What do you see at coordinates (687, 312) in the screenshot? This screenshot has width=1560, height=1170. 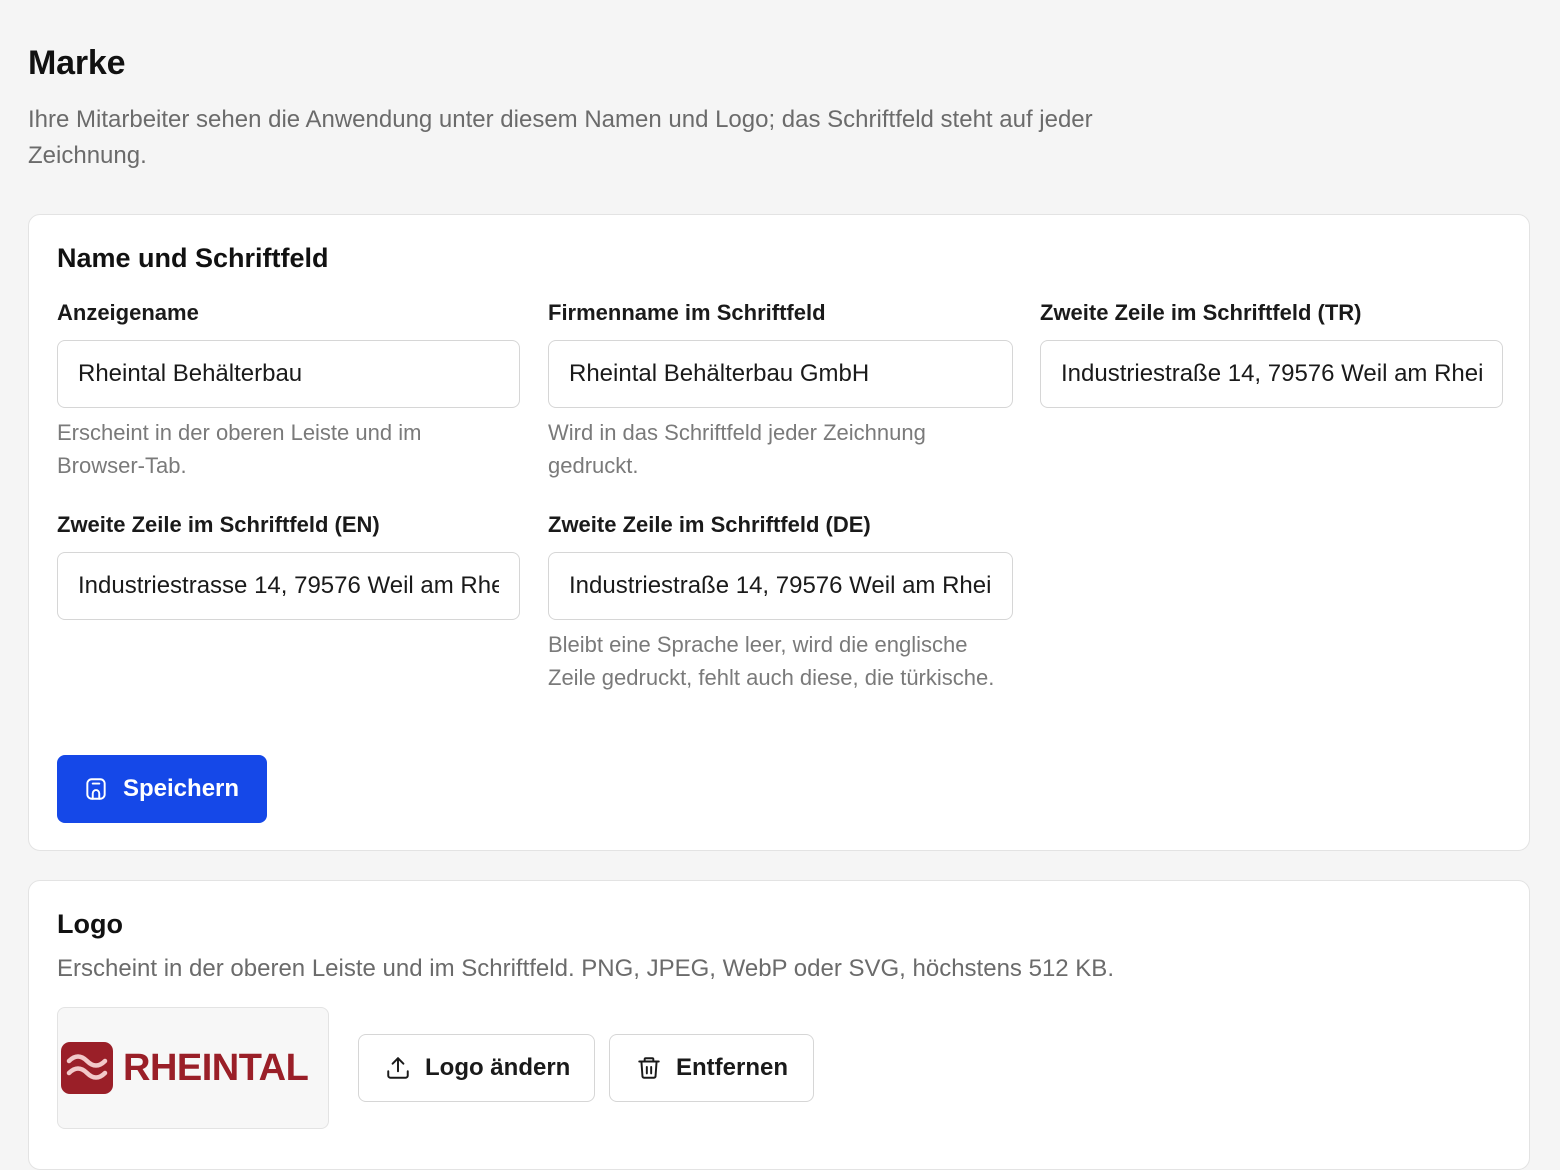 I see `company-name-label: Firmenname im Schriftfeld` at bounding box center [687, 312].